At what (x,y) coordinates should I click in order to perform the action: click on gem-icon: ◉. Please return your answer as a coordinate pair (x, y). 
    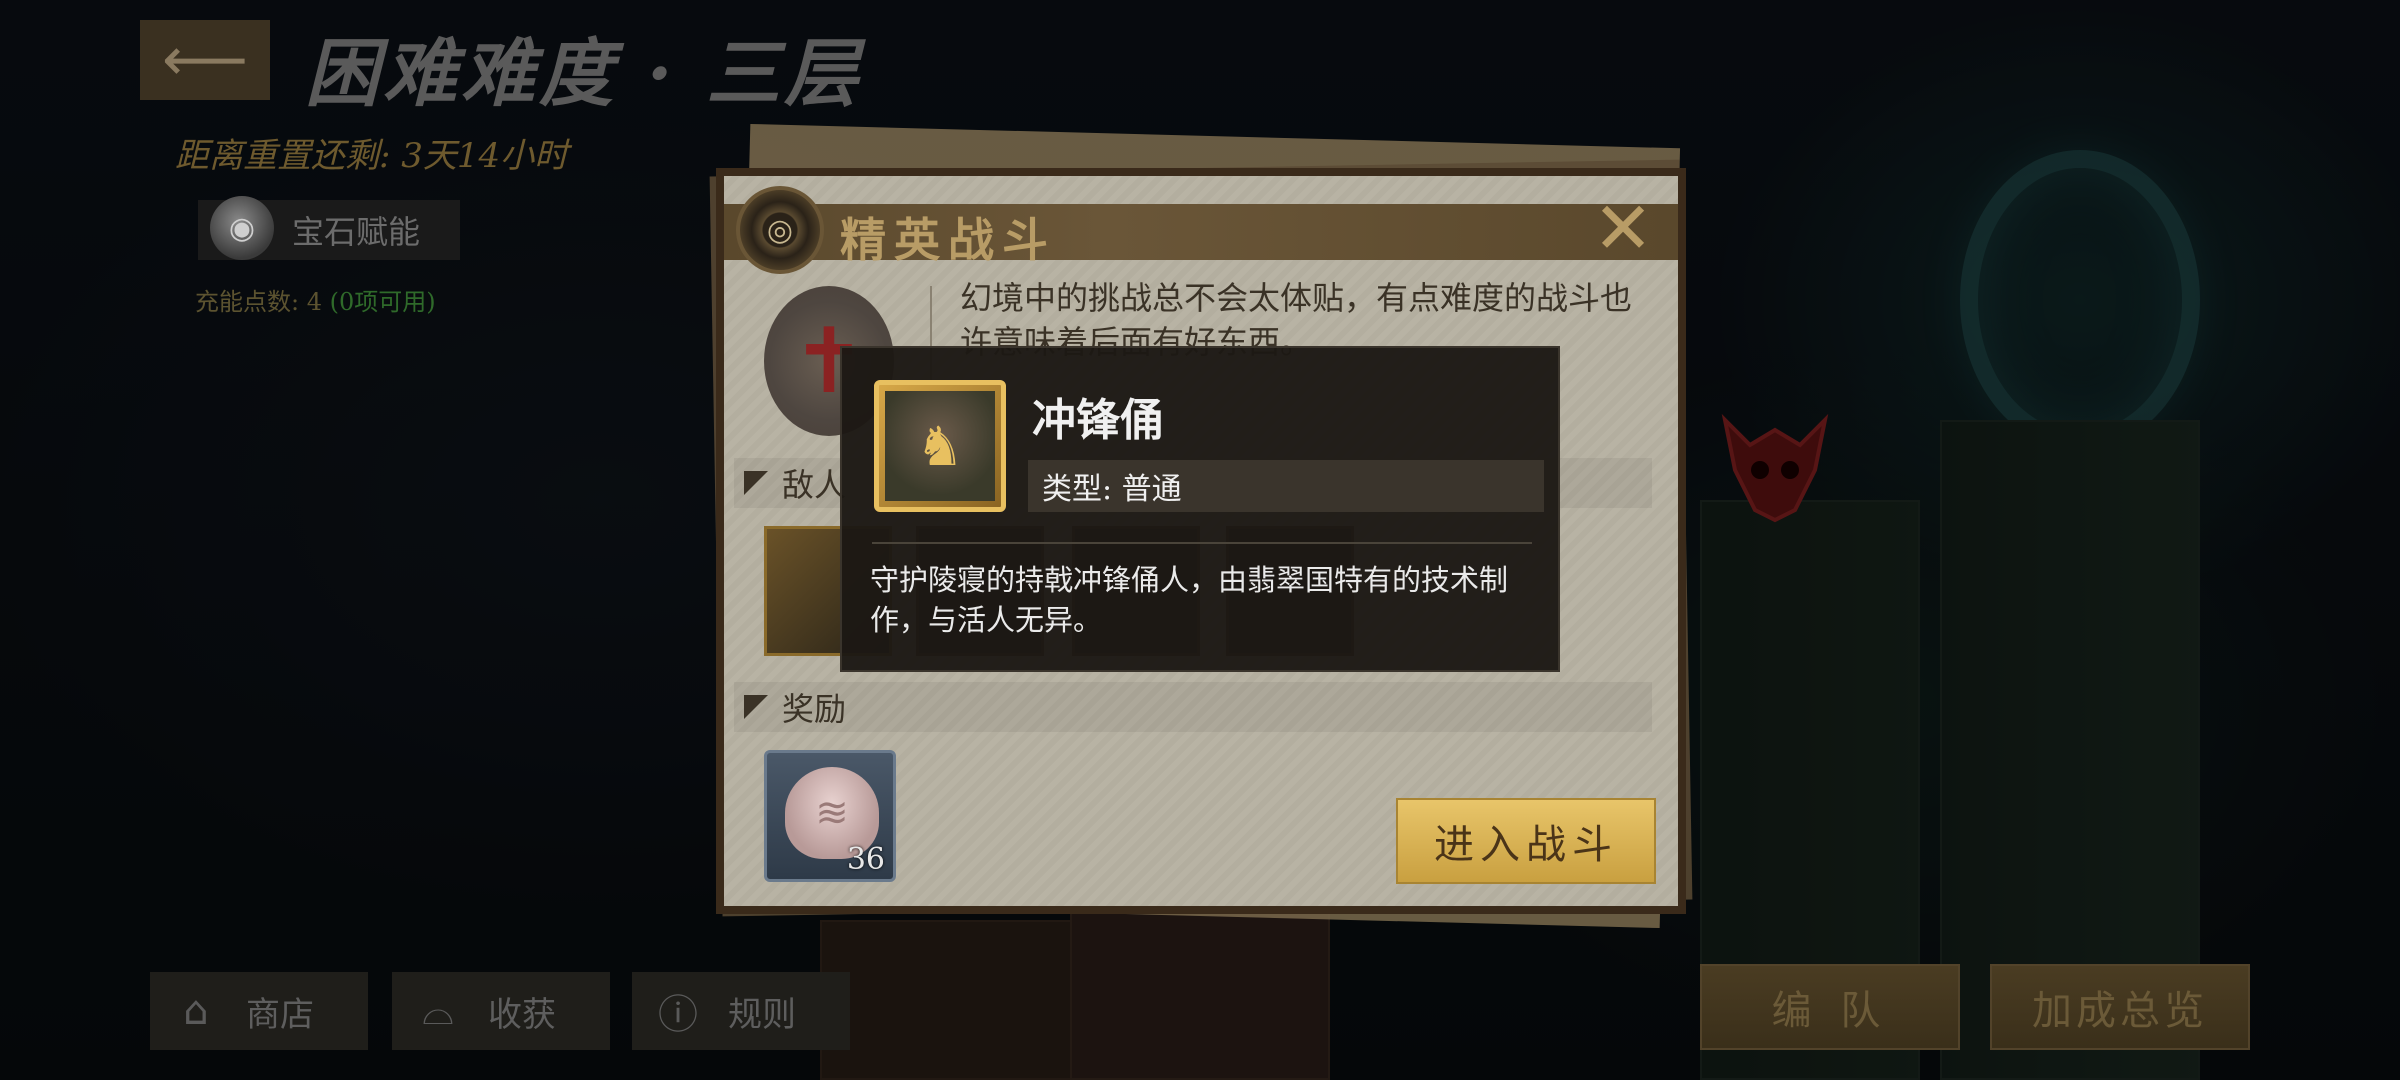
    Looking at the image, I should click on (242, 228).